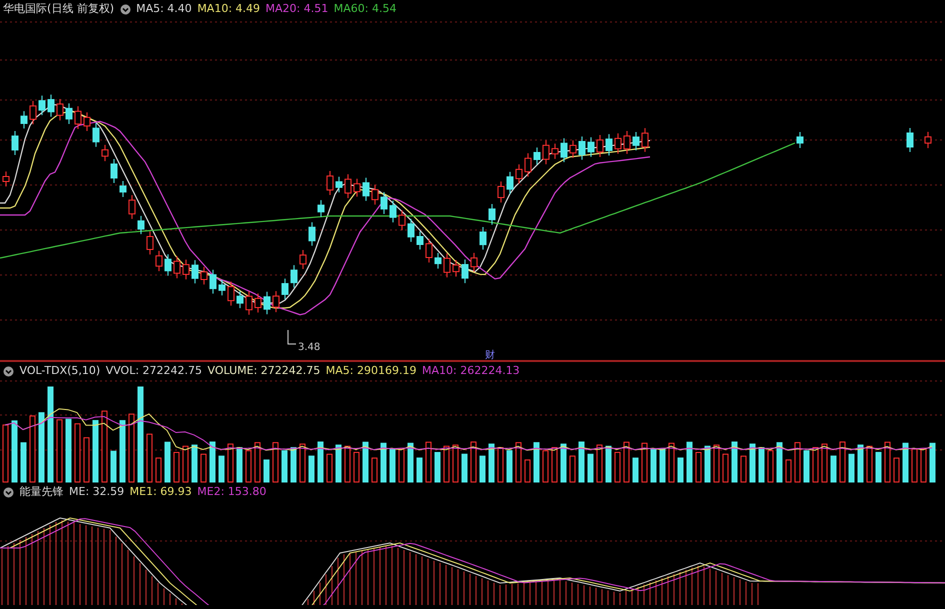 Image resolution: width=945 pixels, height=609 pixels. Describe the element at coordinates (228, 8) in the screenshot. I see `indicator-reading: MA10: 4.49` at that location.